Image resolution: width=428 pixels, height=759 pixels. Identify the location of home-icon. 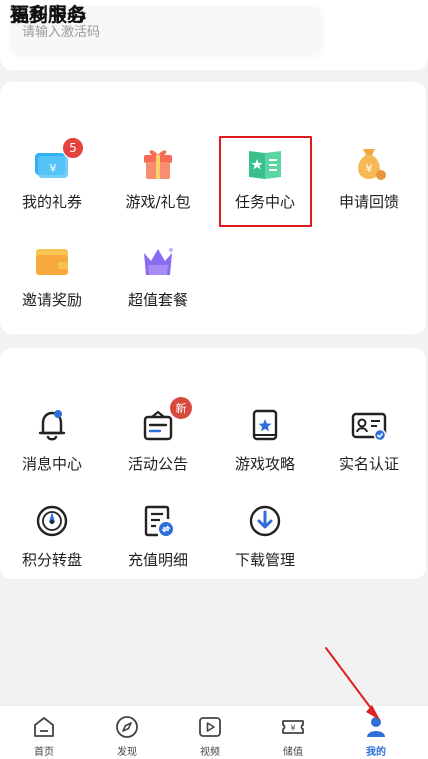
(44, 727).